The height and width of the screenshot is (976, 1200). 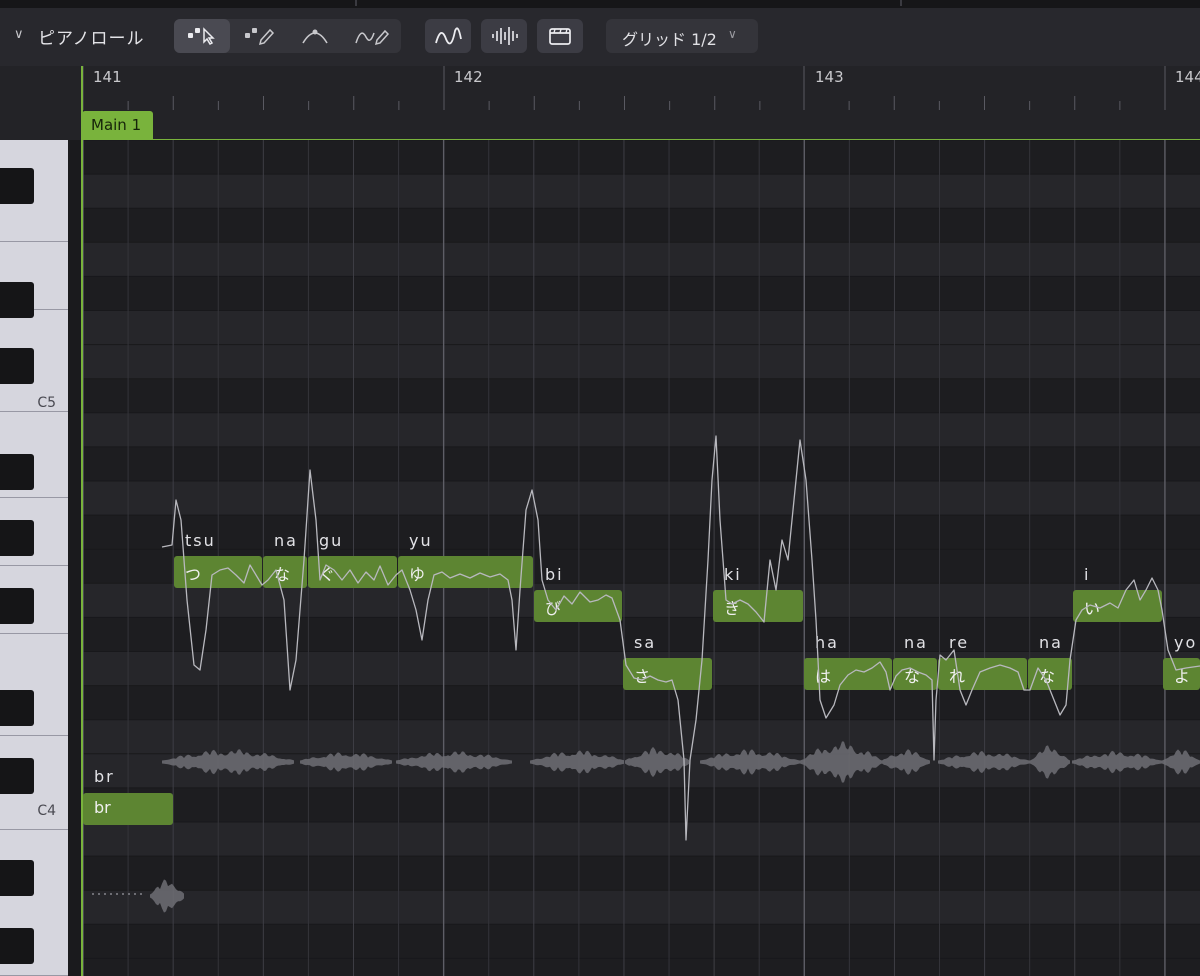 What do you see at coordinates (46, 811) in the screenshot?
I see `key-label-c4: C4` at bounding box center [46, 811].